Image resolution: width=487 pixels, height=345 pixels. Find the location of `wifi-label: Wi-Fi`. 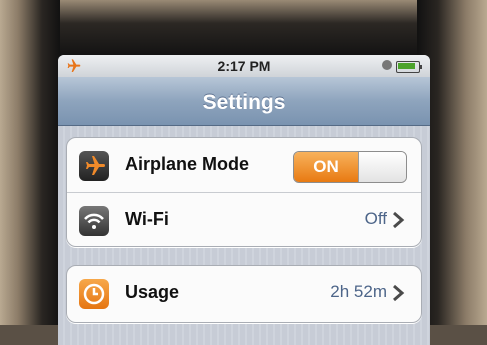

wifi-label: Wi-Fi is located at coordinates (147, 219).